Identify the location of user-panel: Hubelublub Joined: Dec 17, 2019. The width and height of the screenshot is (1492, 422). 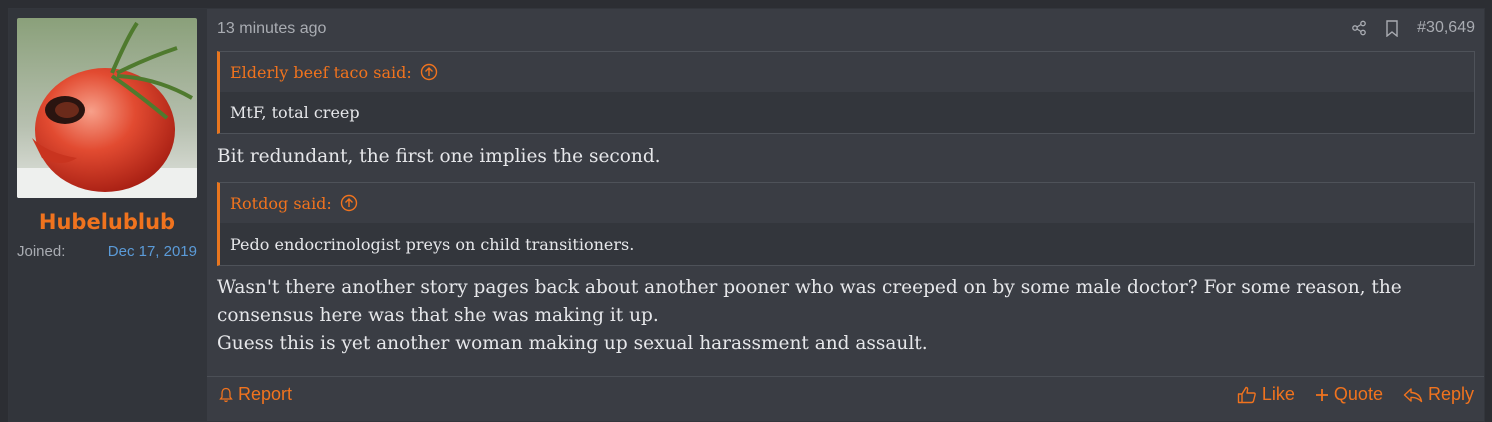
(108, 215).